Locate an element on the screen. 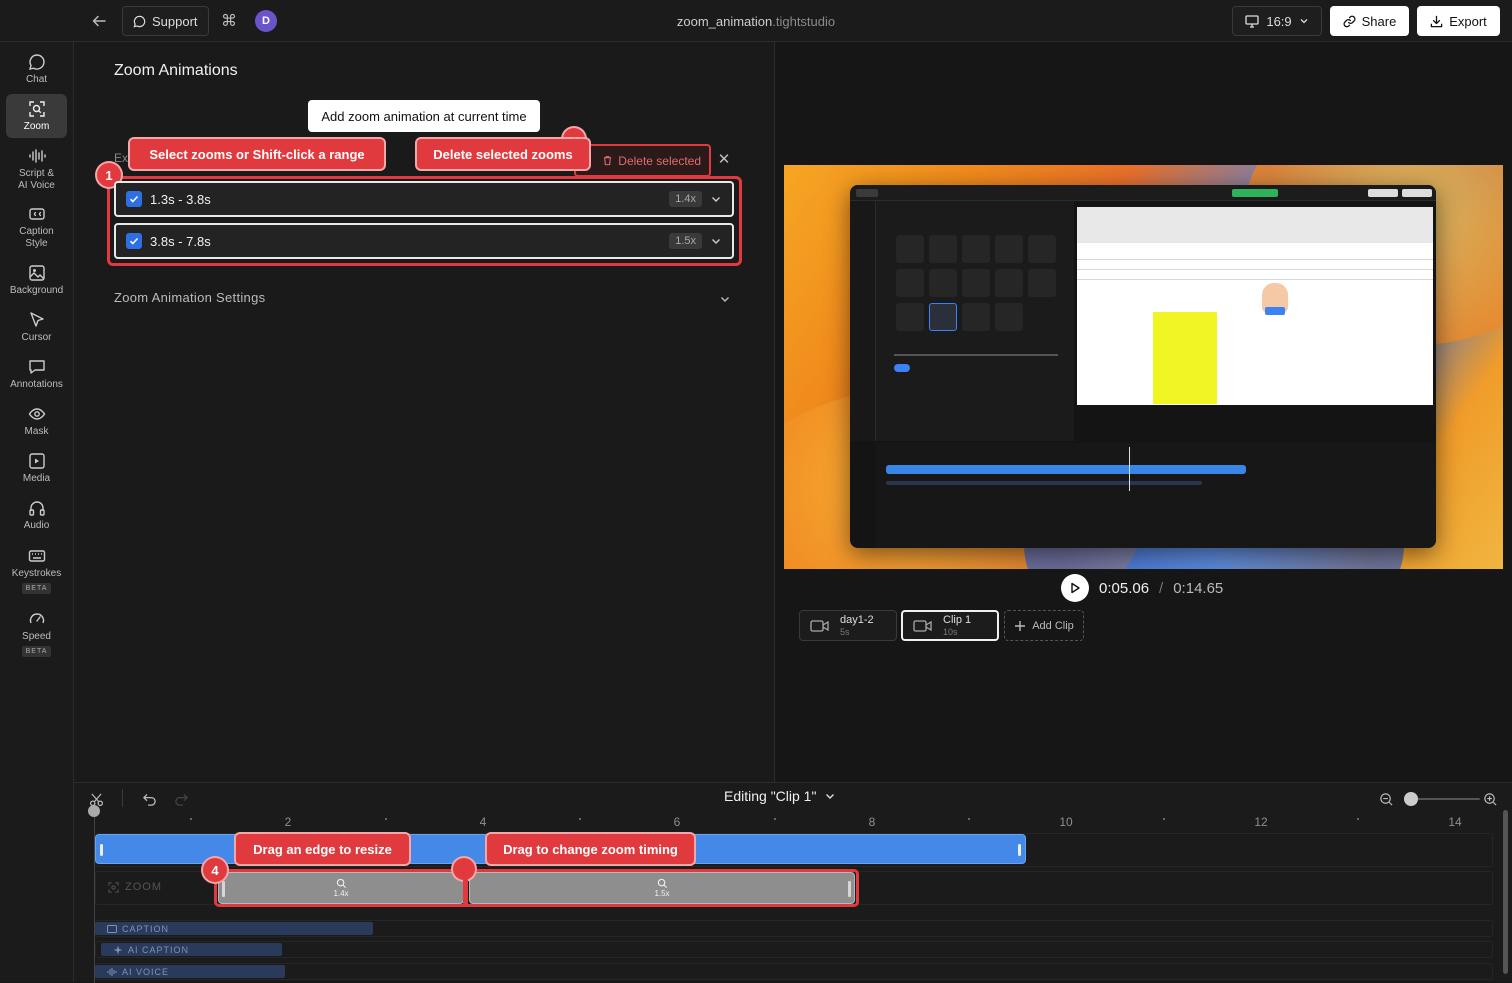  ai-caption-track-bar: AI CAPTION is located at coordinates (191, 949).